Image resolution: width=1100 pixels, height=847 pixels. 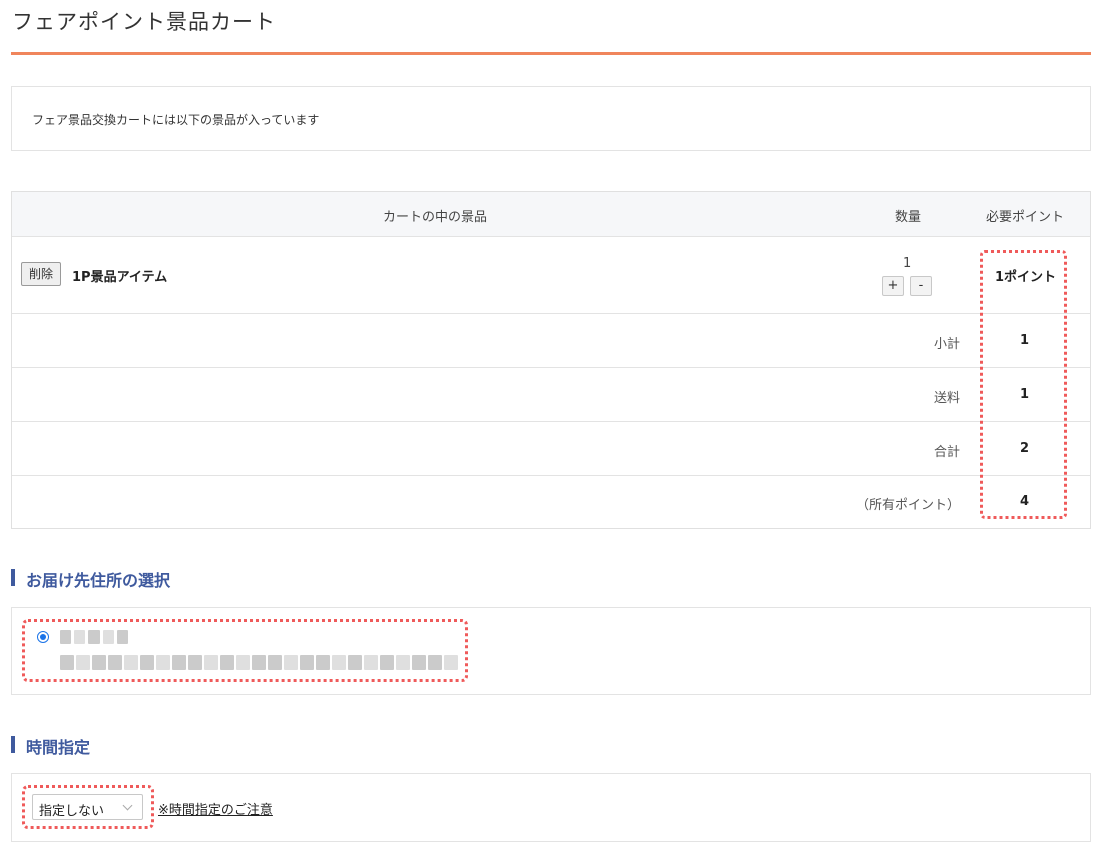 I want to click on page-title: フェアポイント景品カート, so click(x=144, y=22).